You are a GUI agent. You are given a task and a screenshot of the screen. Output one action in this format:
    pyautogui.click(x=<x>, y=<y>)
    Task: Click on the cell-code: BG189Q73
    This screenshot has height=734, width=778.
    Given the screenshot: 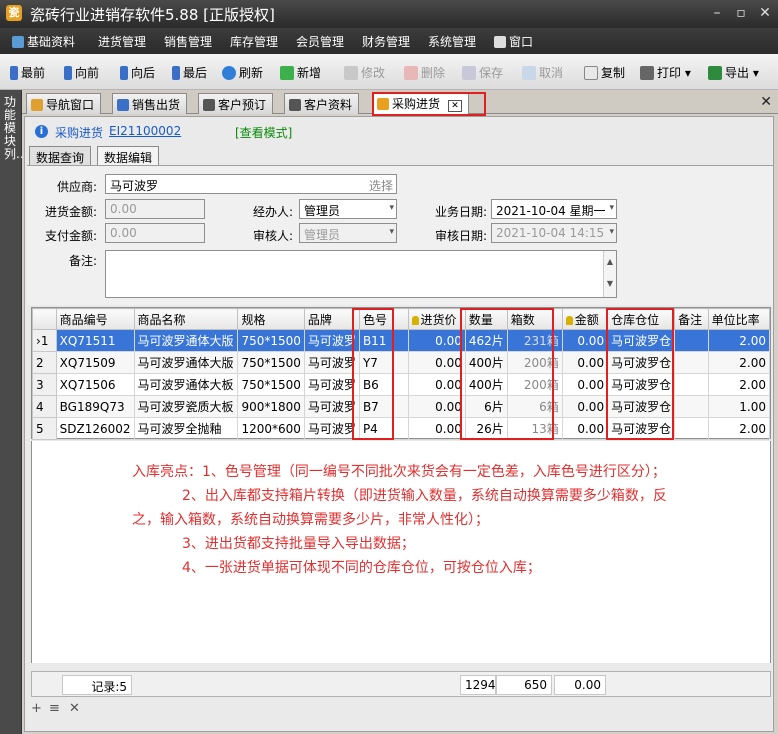 What is the action you would take?
    pyautogui.click(x=95, y=406)
    